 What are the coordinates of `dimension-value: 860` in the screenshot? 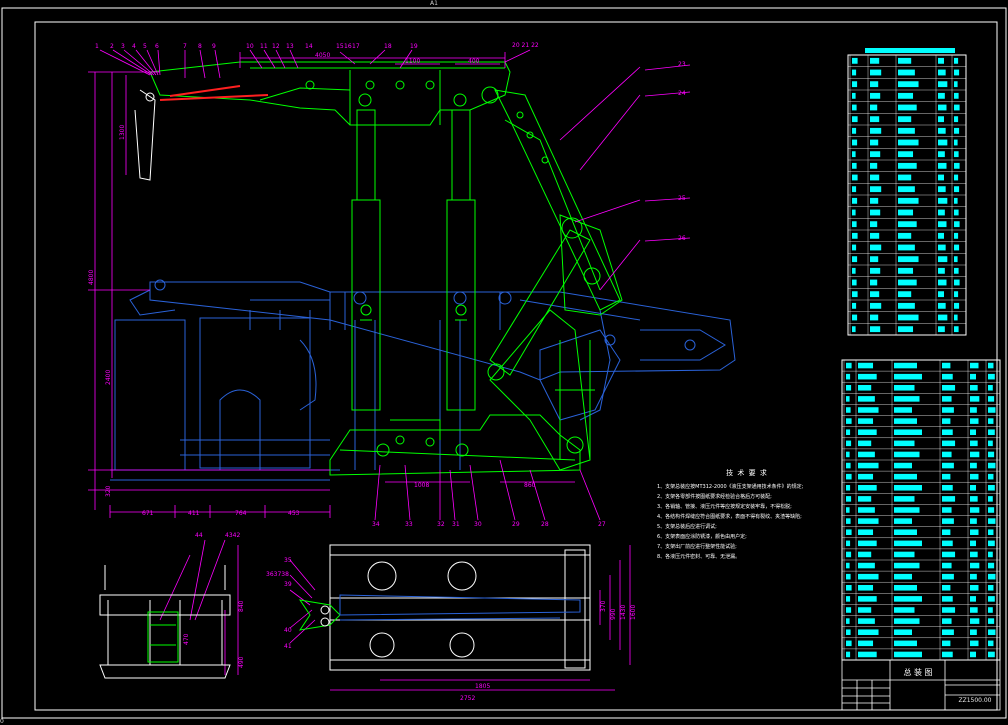 It's located at (530, 485).